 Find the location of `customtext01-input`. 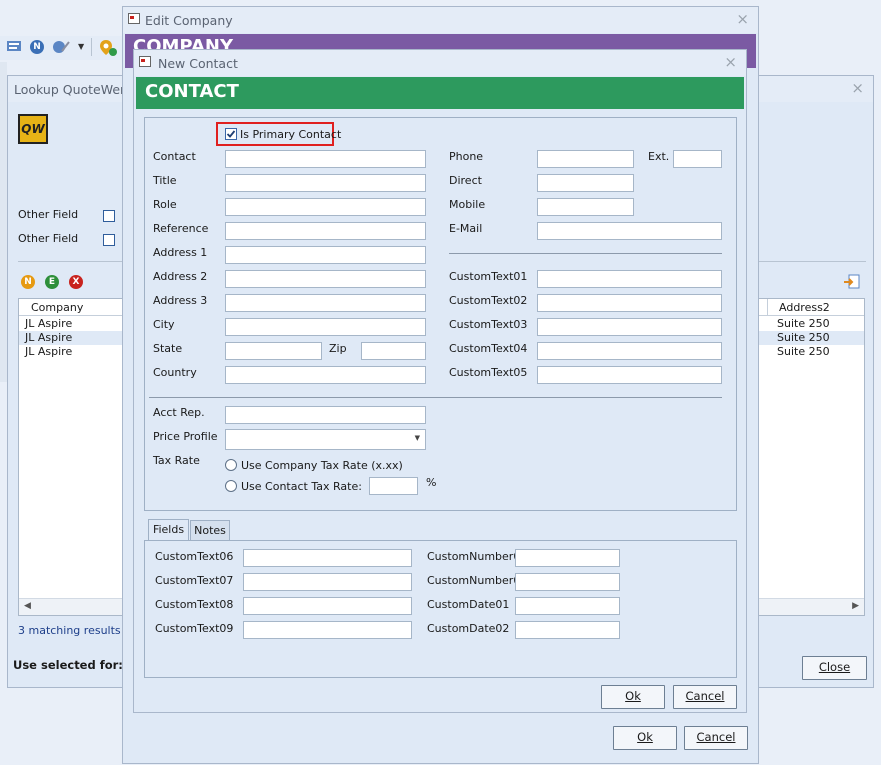

customtext01-input is located at coordinates (629, 279).